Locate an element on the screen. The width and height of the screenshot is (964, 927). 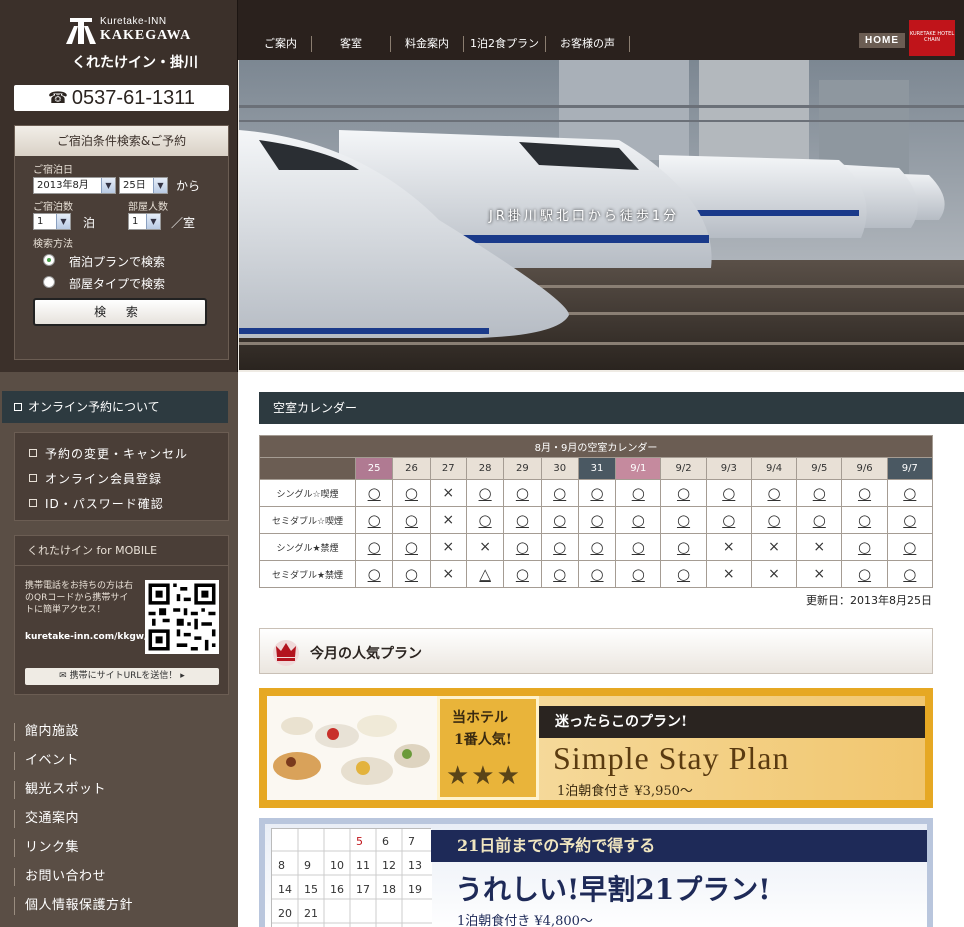
method-room-label: 部屋タイプで検索 is located at coordinates (117, 283).